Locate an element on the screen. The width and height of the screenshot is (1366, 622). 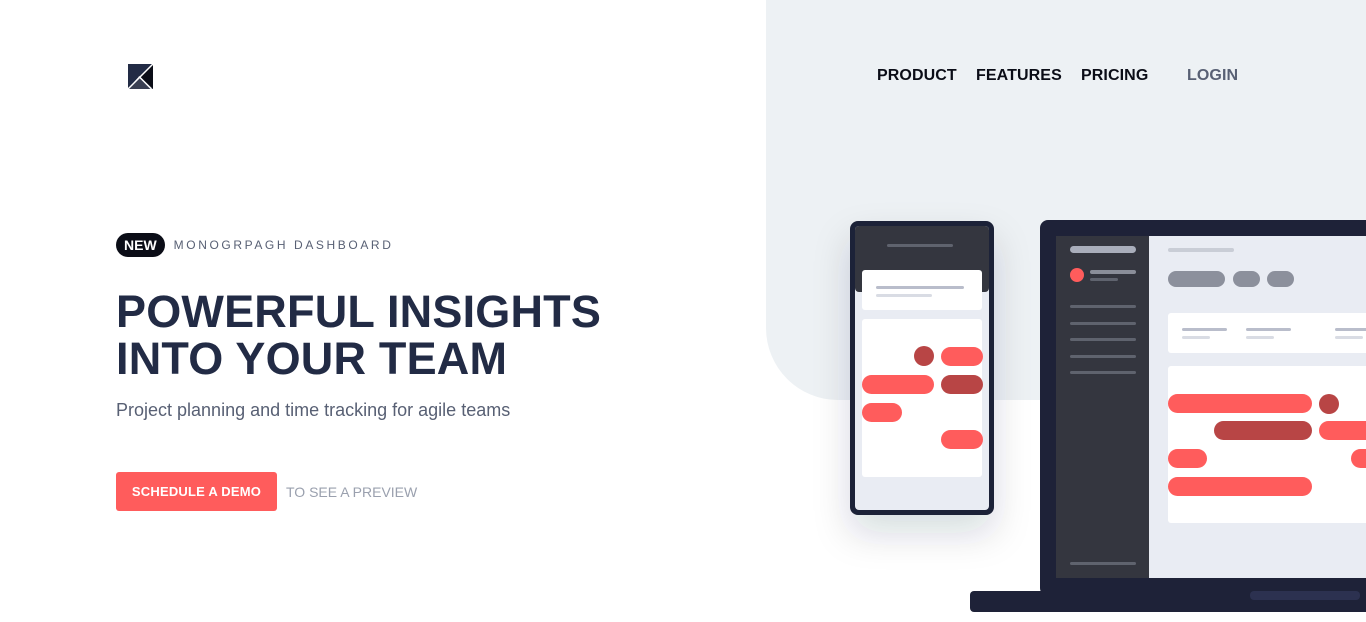
phone-screen is located at coordinates (922, 368).